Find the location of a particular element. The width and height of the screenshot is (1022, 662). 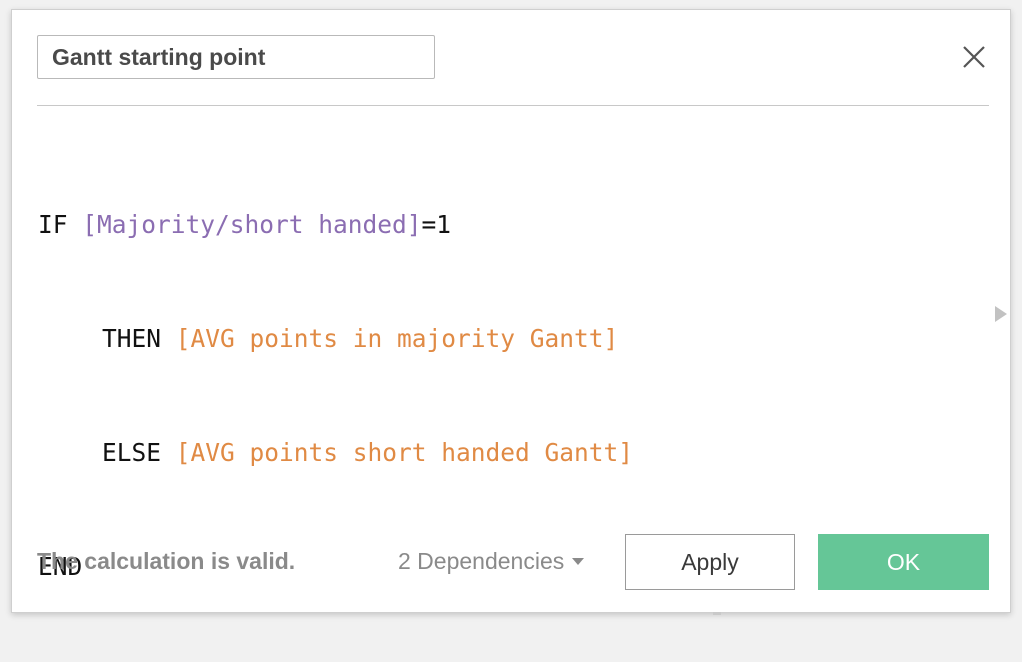

dependencies-dropdown: 2 Dependencies is located at coordinates (491, 561).